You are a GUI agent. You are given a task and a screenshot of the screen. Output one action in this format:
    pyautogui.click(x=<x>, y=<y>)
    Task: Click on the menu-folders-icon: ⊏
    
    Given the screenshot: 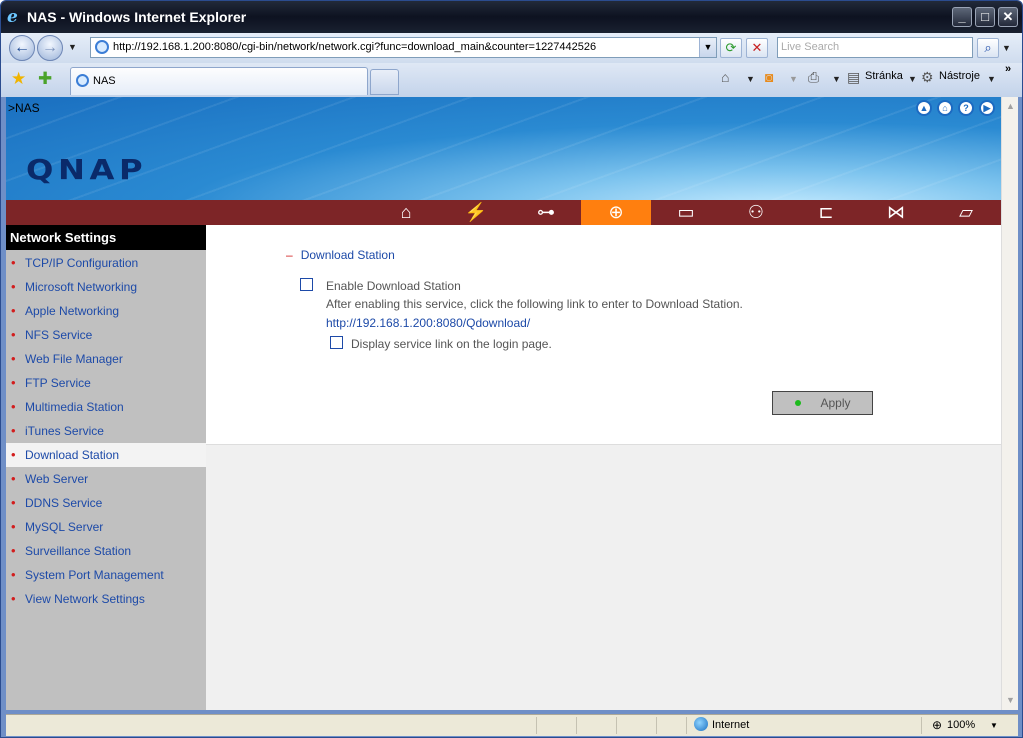 What is the action you would take?
    pyautogui.click(x=826, y=212)
    